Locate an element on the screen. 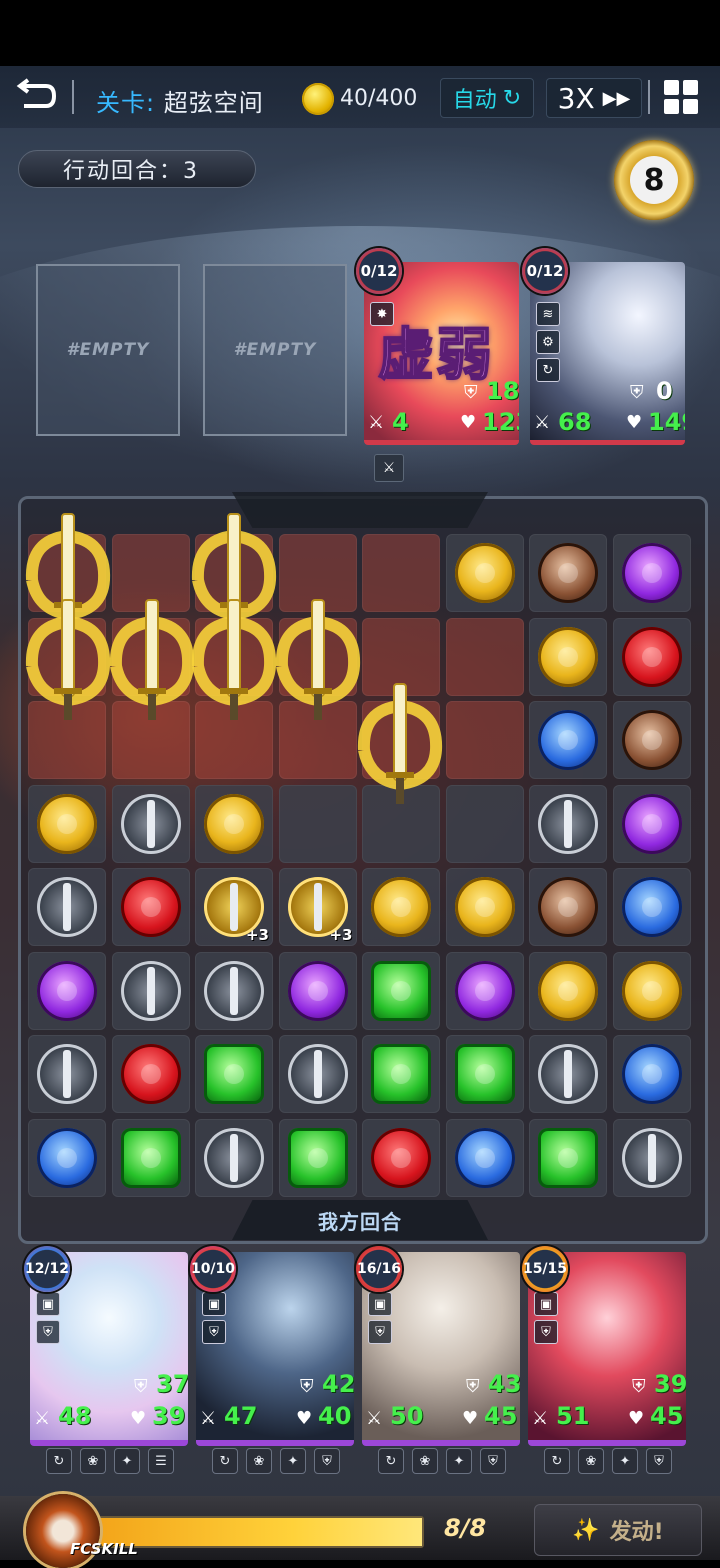 Image resolution: width=720 pixels, height=1568 pixels. hero-buff-icons: ▣ ⛨ is located at coordinates (546, 1318).